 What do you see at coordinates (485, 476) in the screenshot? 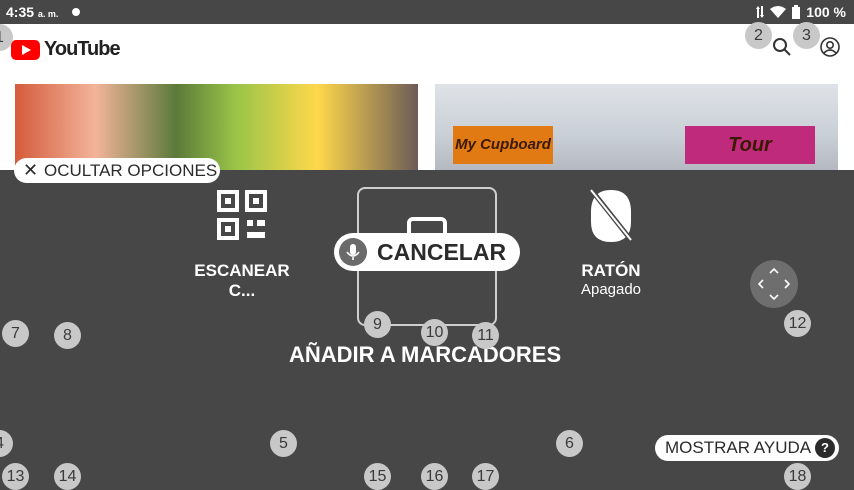
I see `number-label-17: 17` at bounding box center [485, 476].